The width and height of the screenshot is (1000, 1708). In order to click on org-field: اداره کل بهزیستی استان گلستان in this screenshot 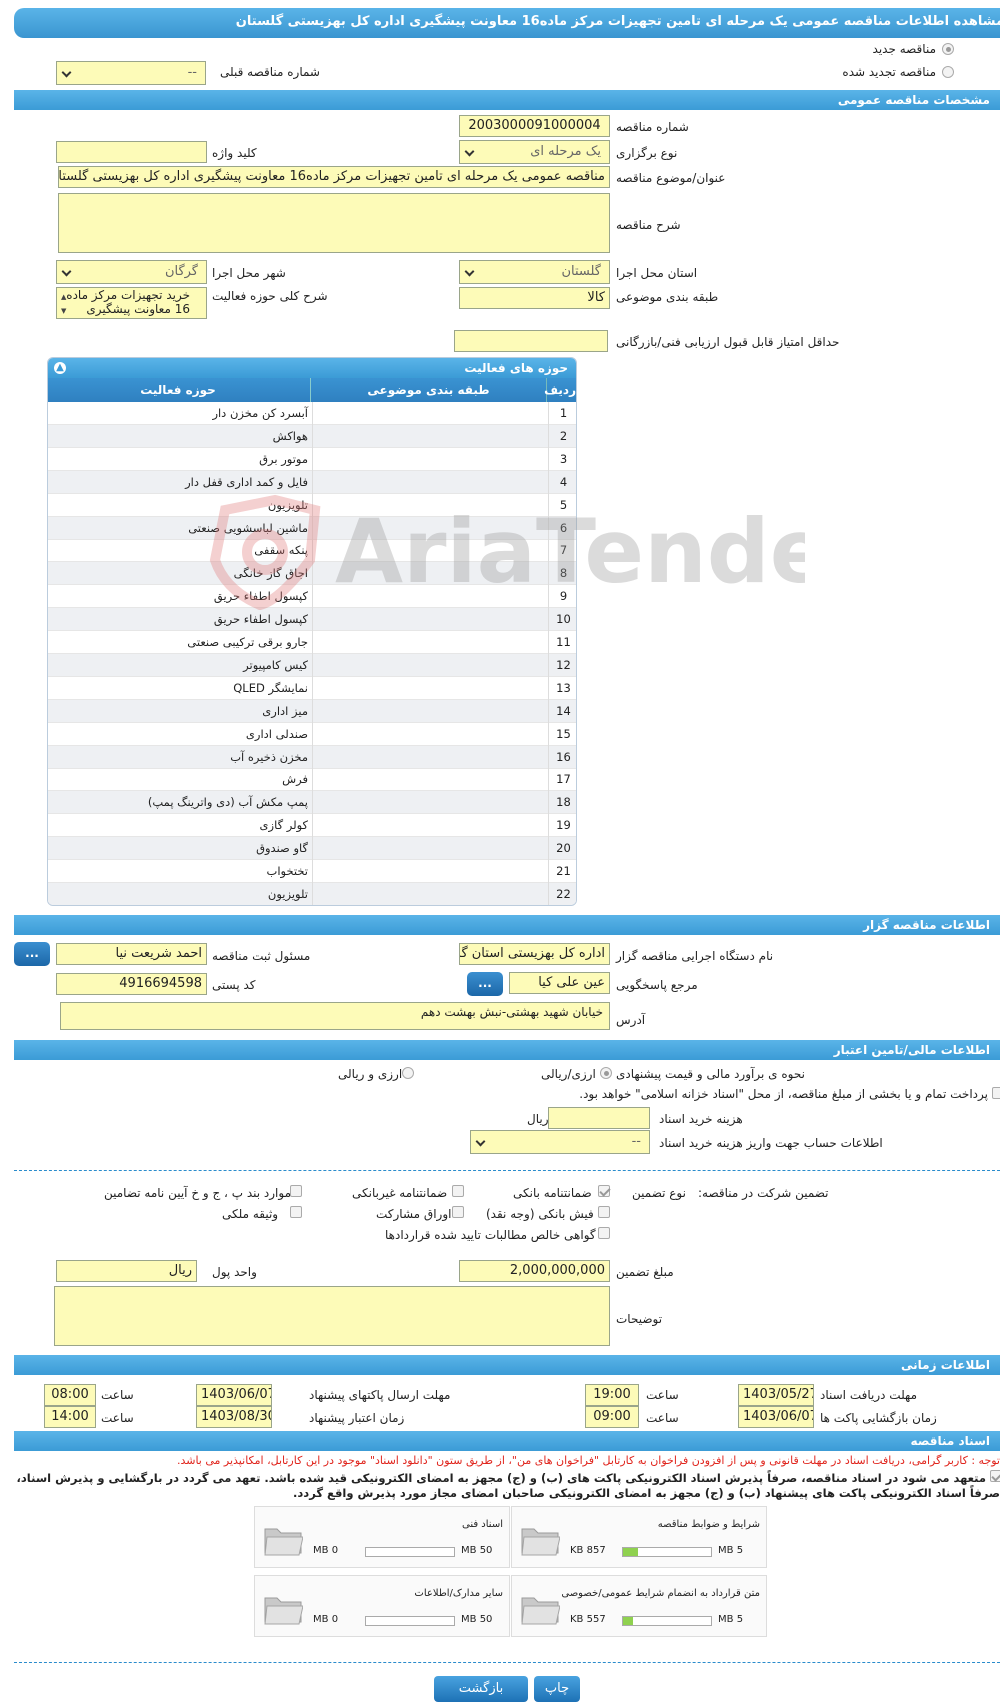, I will do `click(534, 954)`.